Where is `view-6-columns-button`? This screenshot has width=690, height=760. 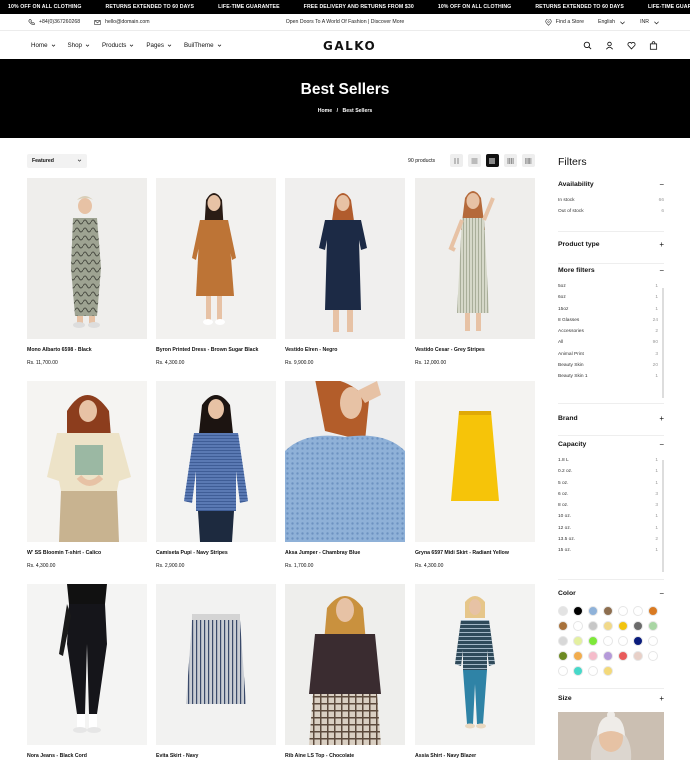 view-6-columns-button is located at coordinates (528, 160).